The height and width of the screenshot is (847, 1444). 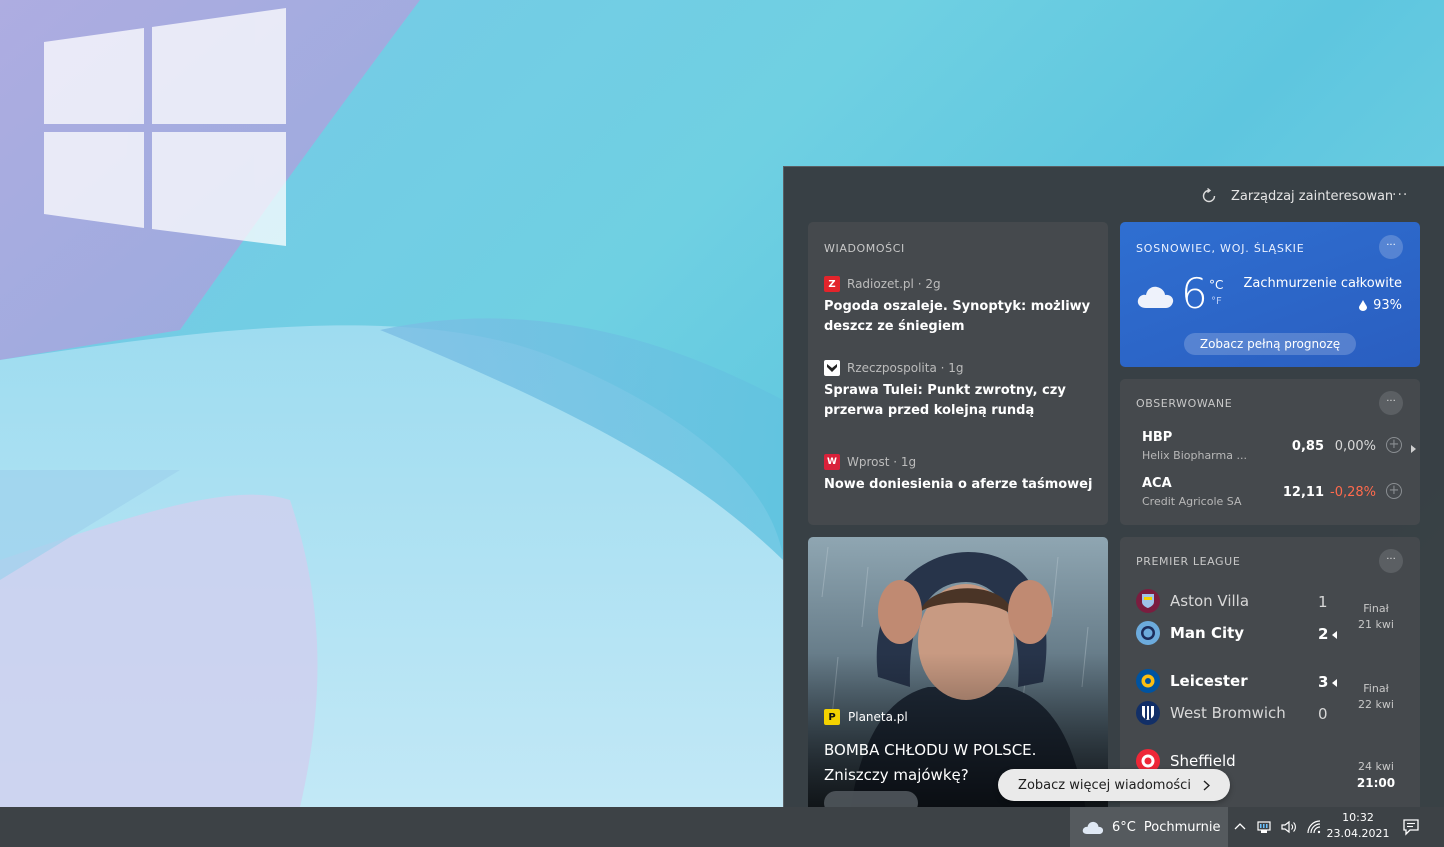 I want to click on humidity-value: 93%, so click(x=1387, y=305).